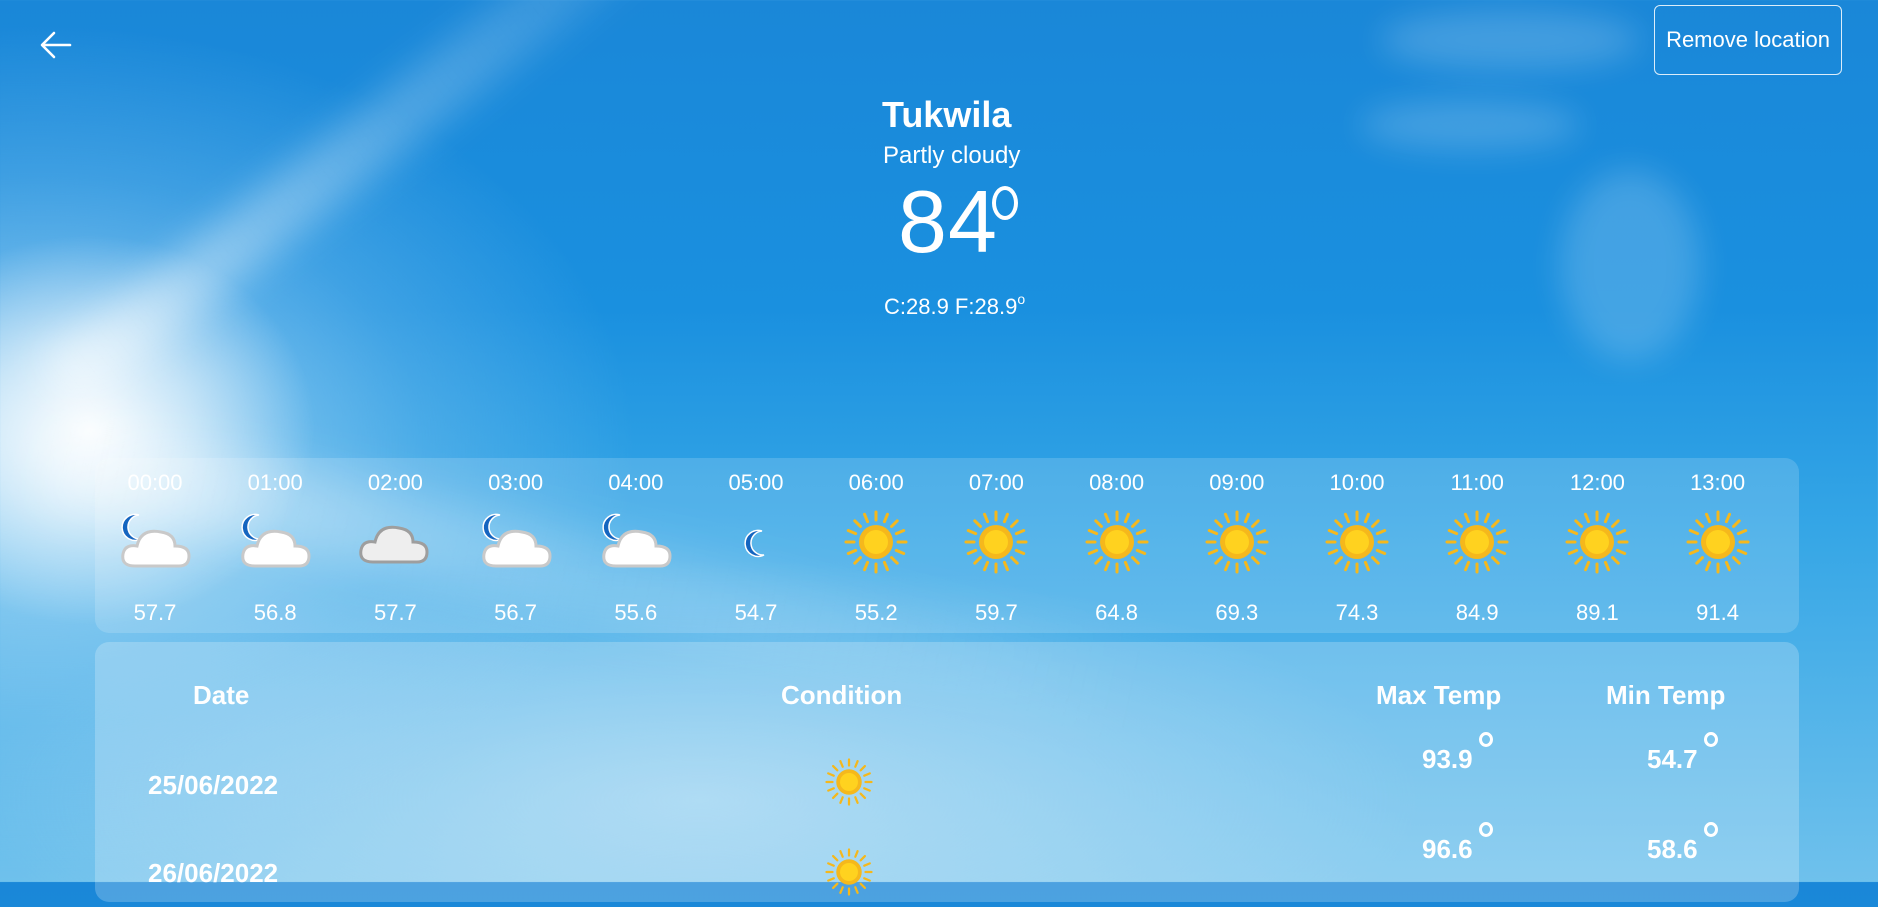 This screenshot has height=907, width=1878. Describe the element at coordinates (213, 873) in the screenshot. I see `row-date: 26/06/2022` at that location.